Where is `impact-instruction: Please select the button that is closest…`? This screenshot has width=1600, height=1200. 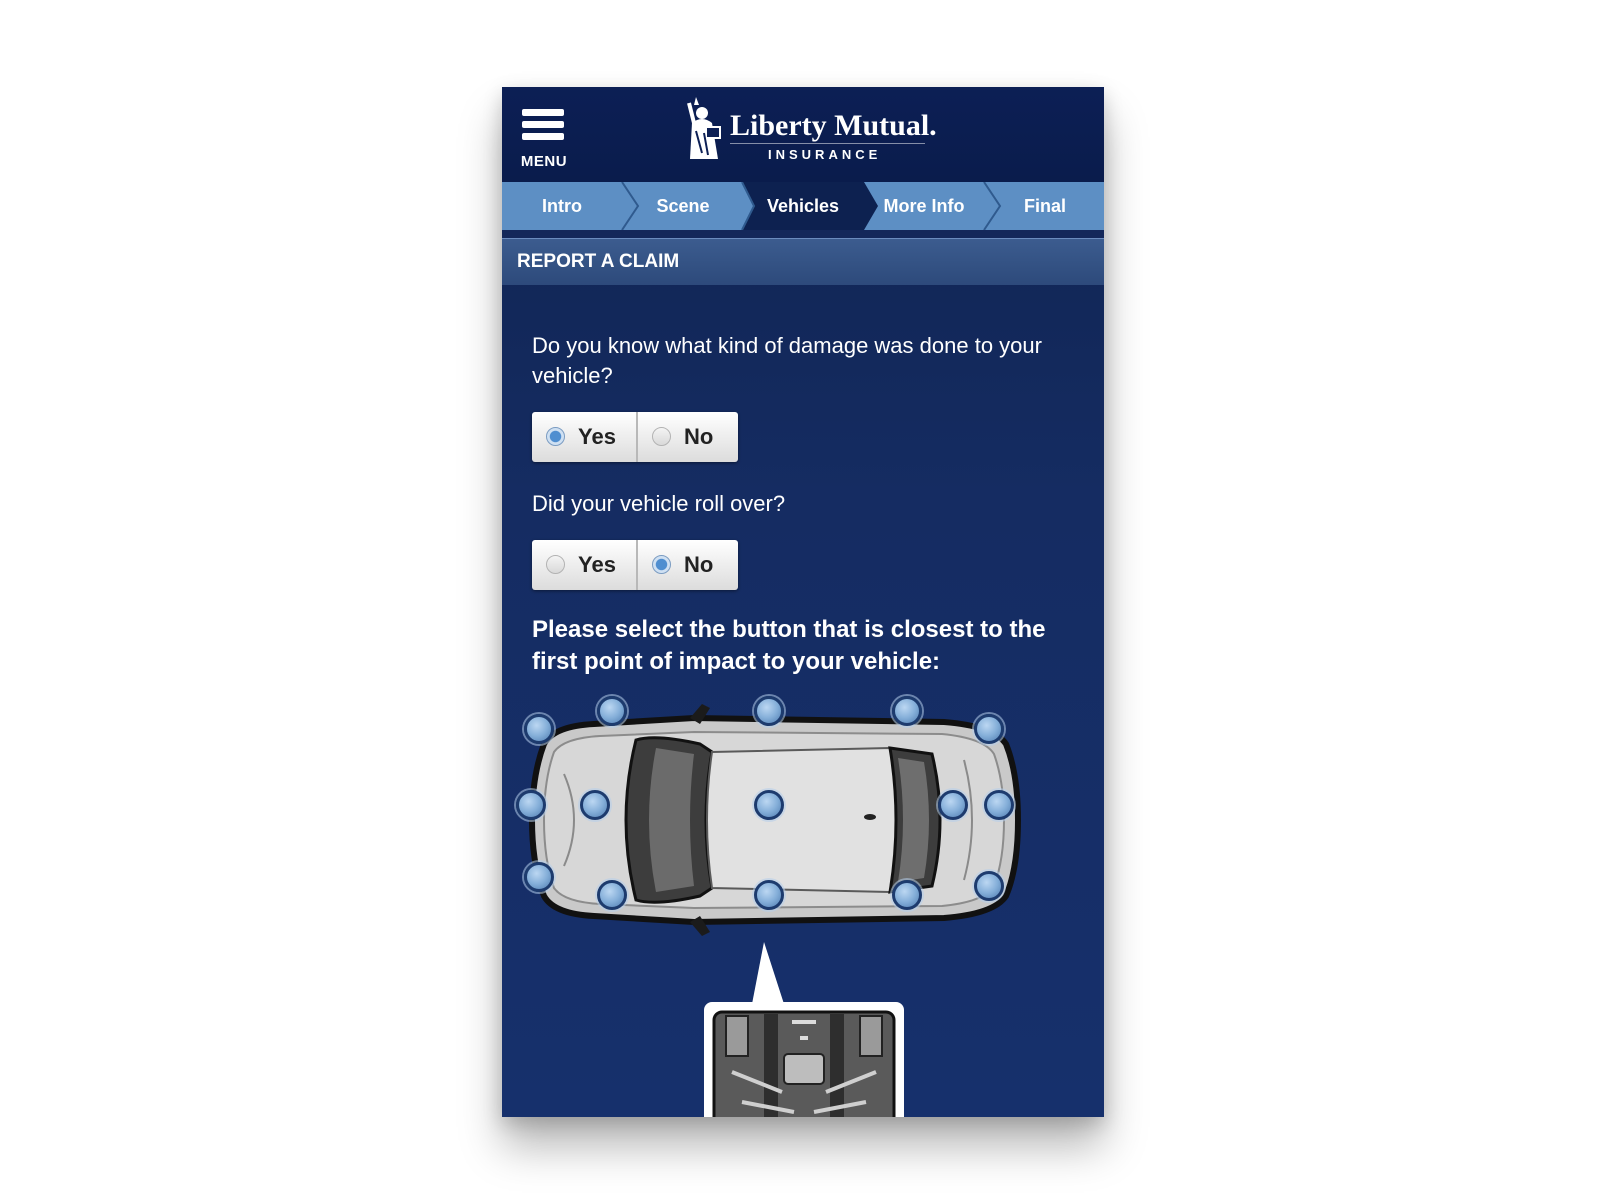 impact-instruction: Please select the button that is closest… is located at coordinates (789, 645).